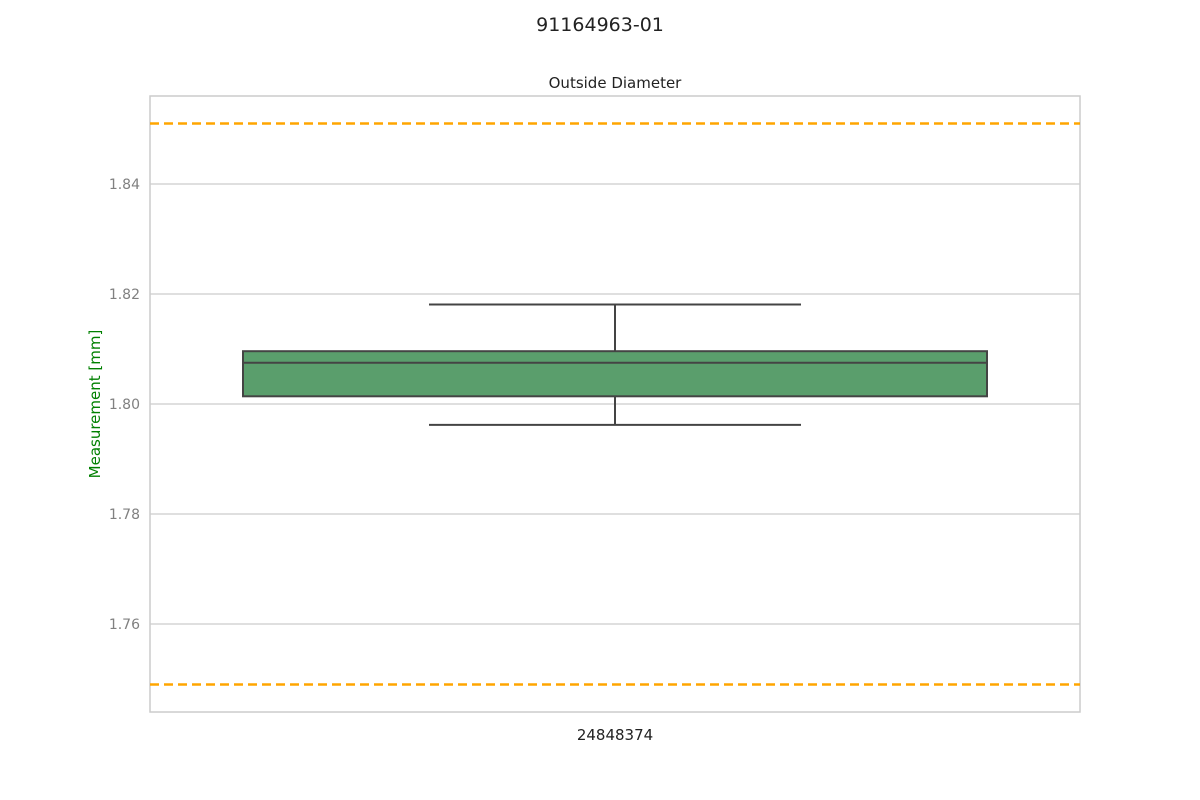 This screenshot has width=1200, height=800. Describe the element at coordinates (124, 625) in the screenshot. I see `y-tick-label: 1.76` at that location.